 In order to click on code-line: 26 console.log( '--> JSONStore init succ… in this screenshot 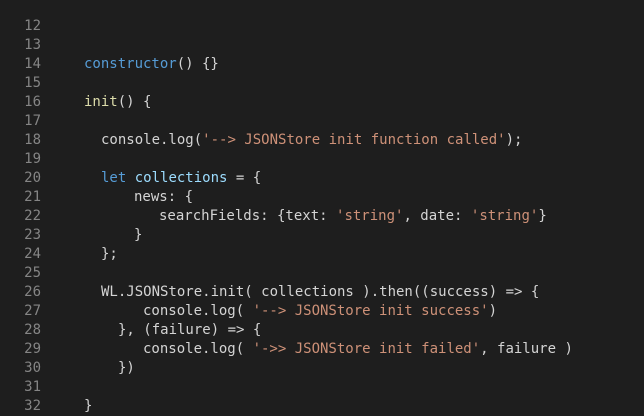, I will do `click(322, 291)`.